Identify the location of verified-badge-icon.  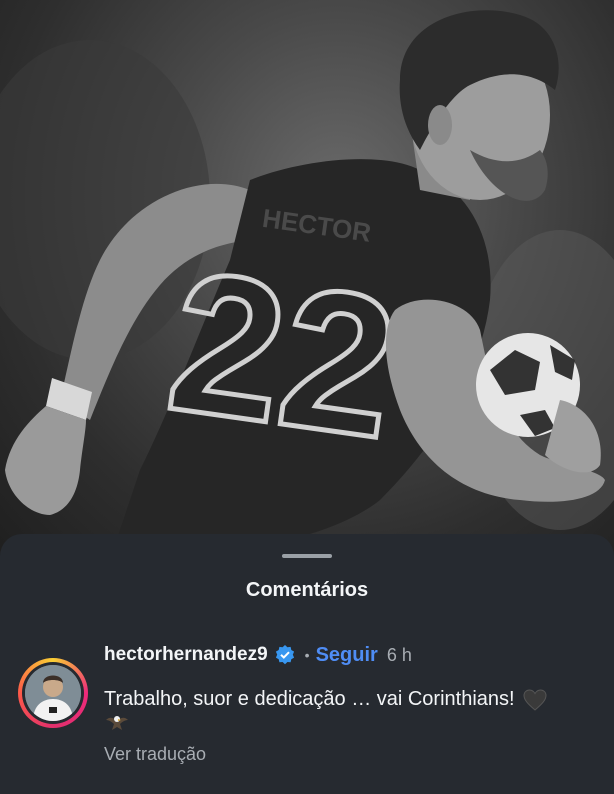
(284, 655).